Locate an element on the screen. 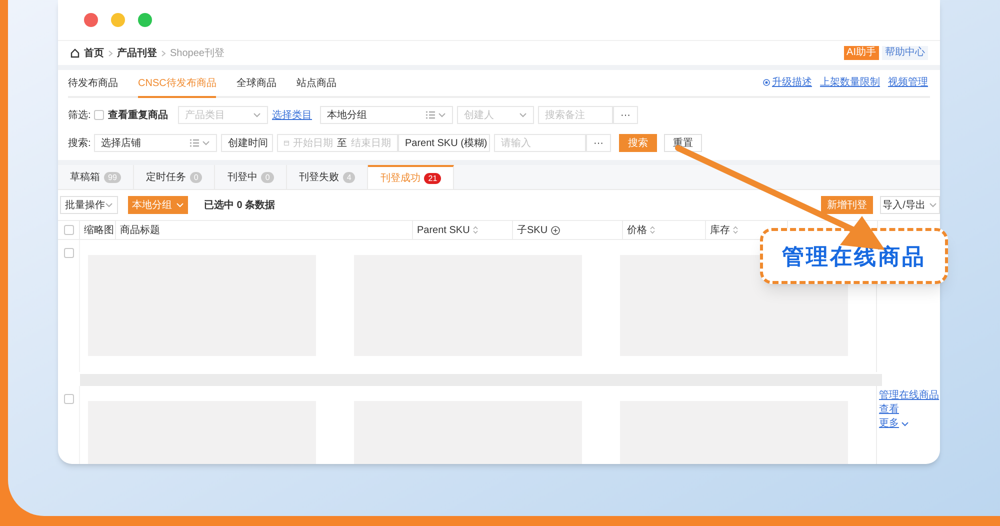 This screenshot has width=1000, height=526. home-icon is located at coordinates (75, 53).